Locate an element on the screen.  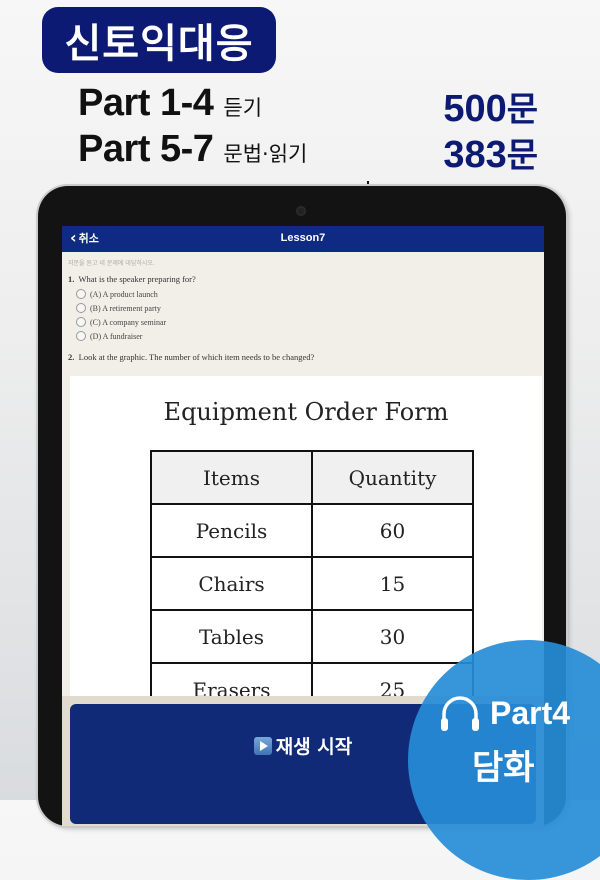
option-a: (A) A product launch is located at coordinates (117, 294).